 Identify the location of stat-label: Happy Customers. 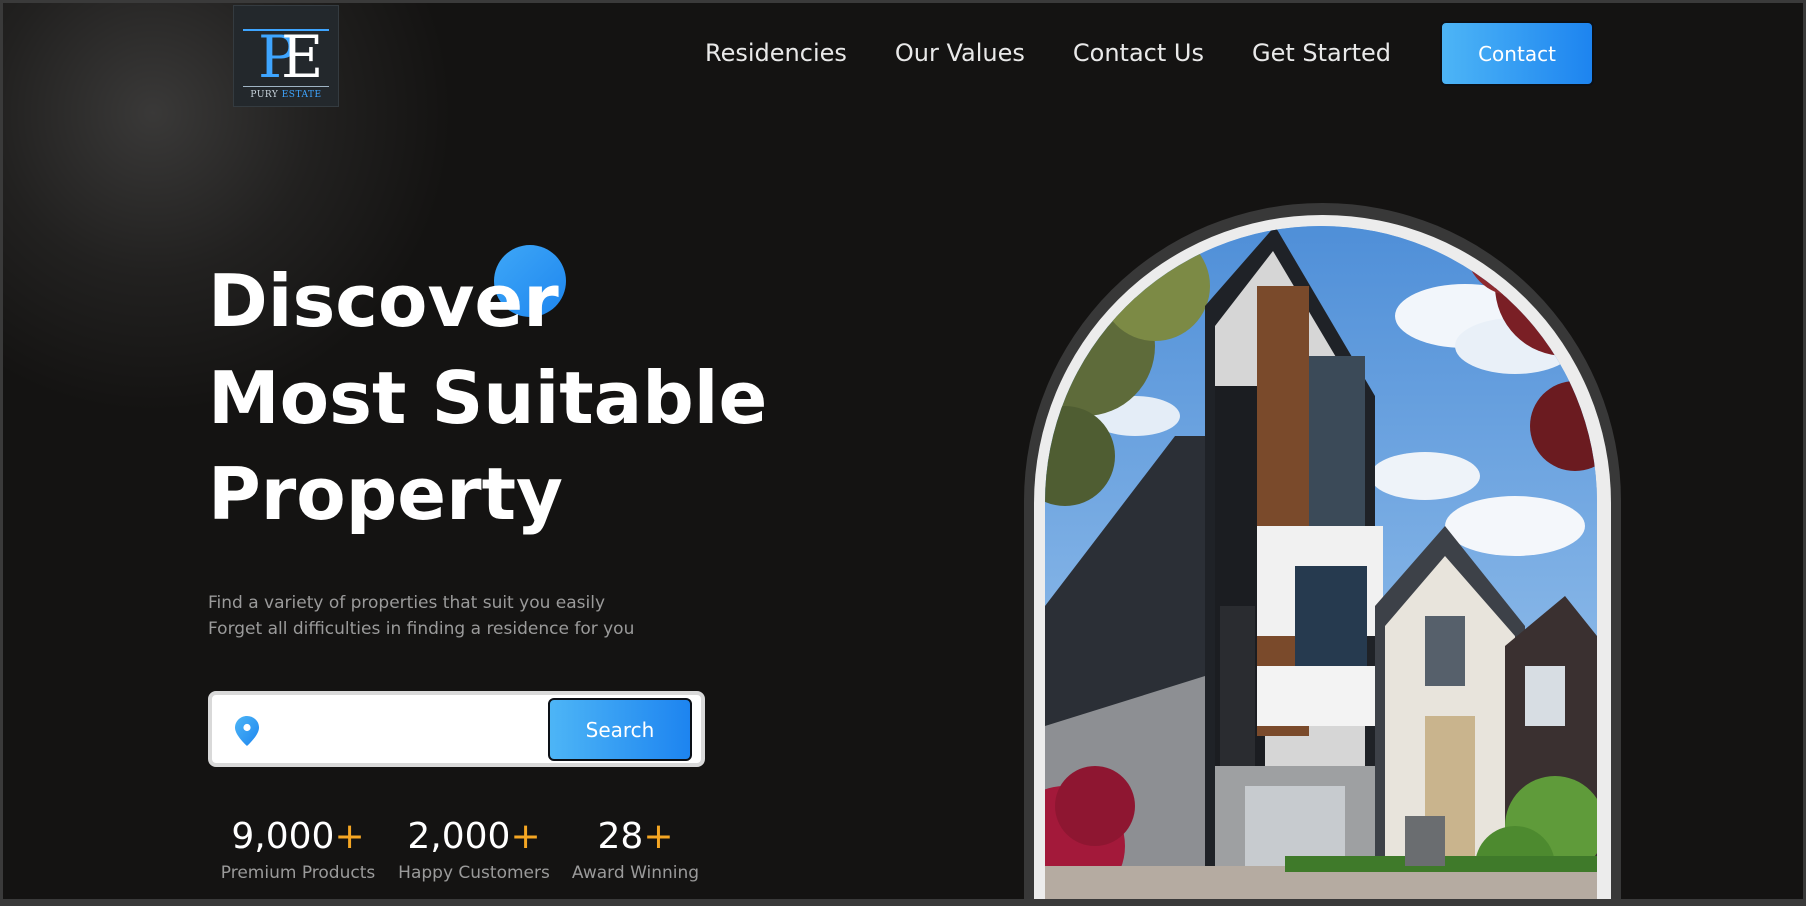
(474, 873).